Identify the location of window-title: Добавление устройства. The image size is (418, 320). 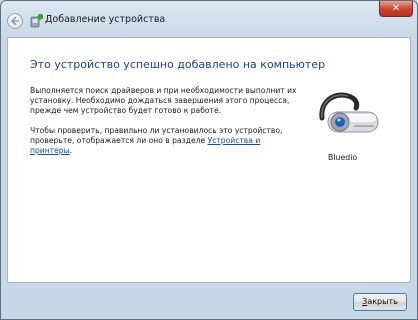
(105, 19).